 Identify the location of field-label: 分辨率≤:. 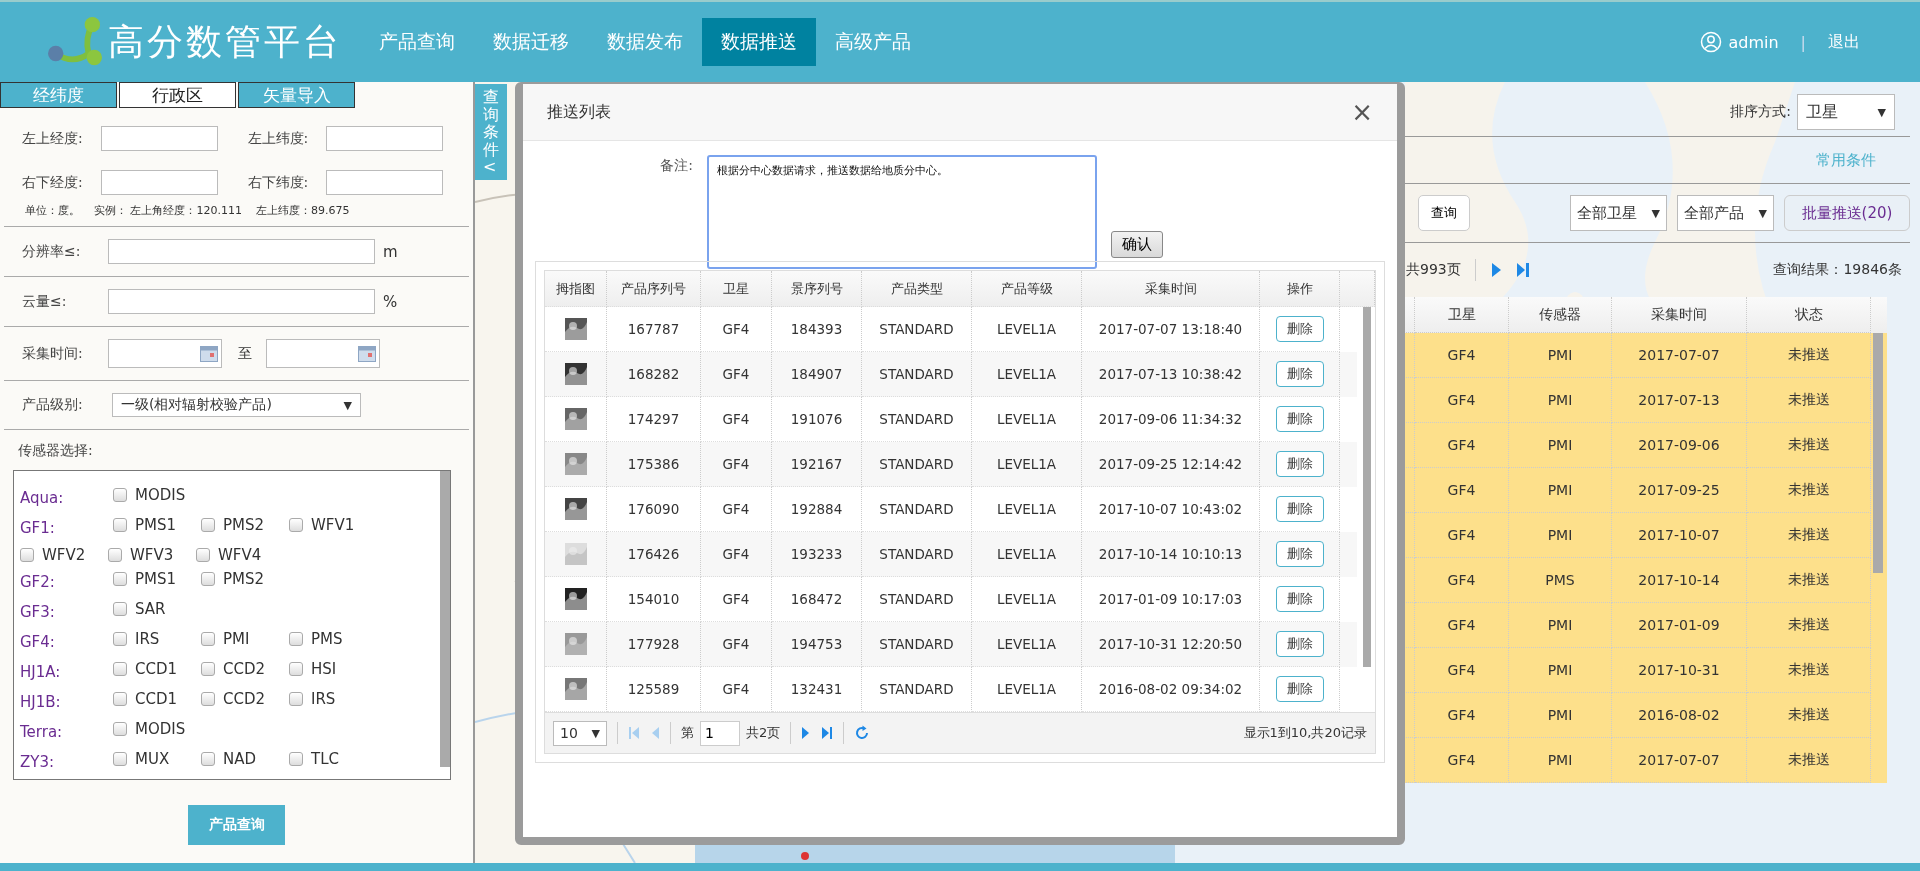
(52, 251).